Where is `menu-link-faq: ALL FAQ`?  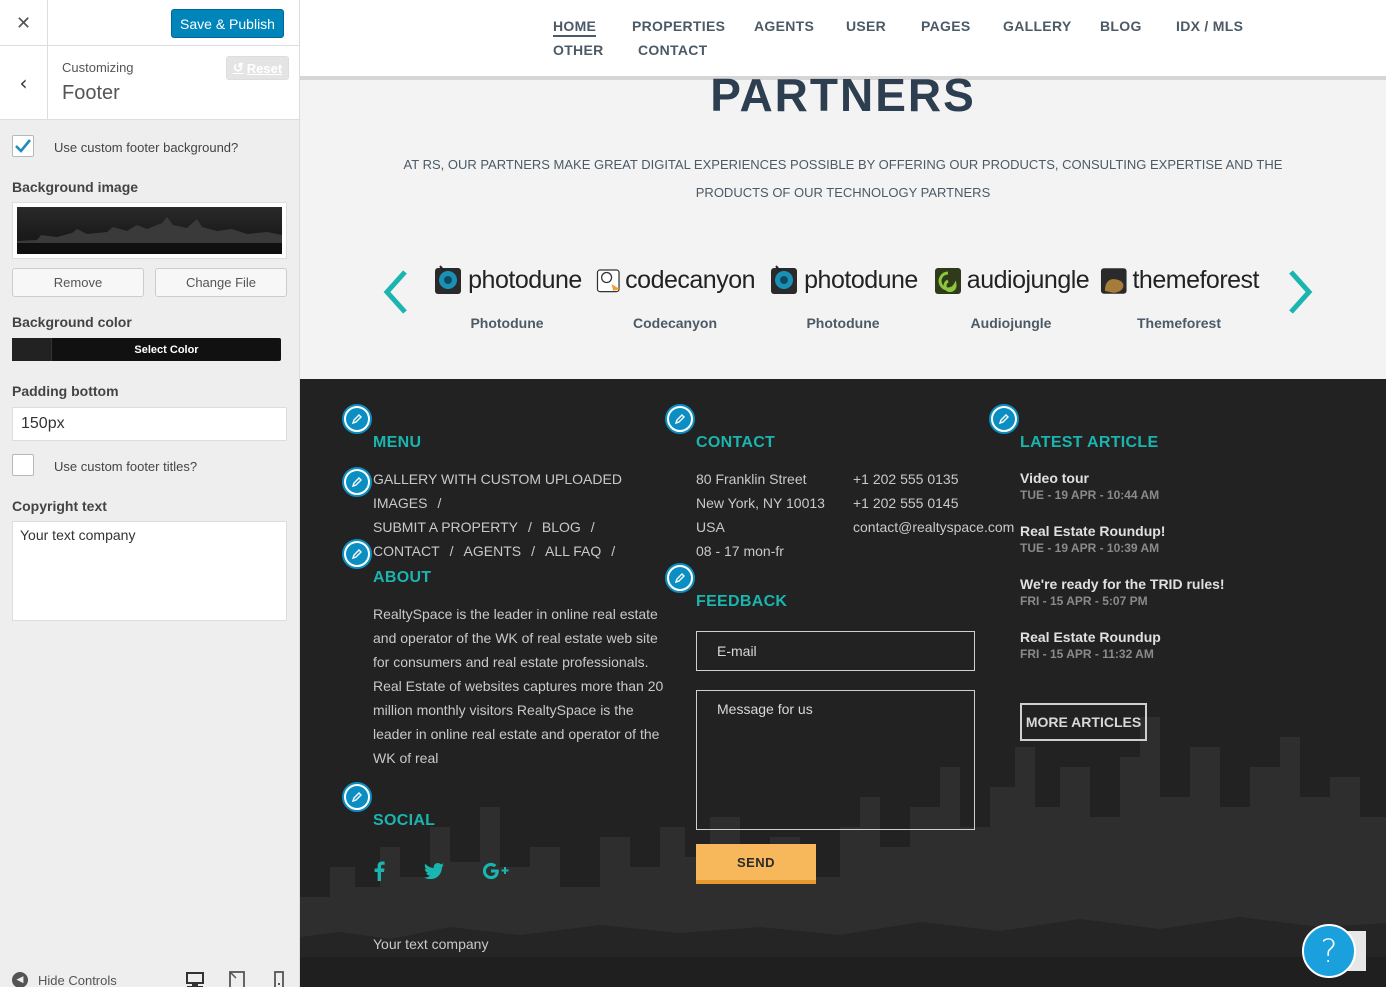
menu-link-faq: ALL FAQ is located at coordinates (573, 551).